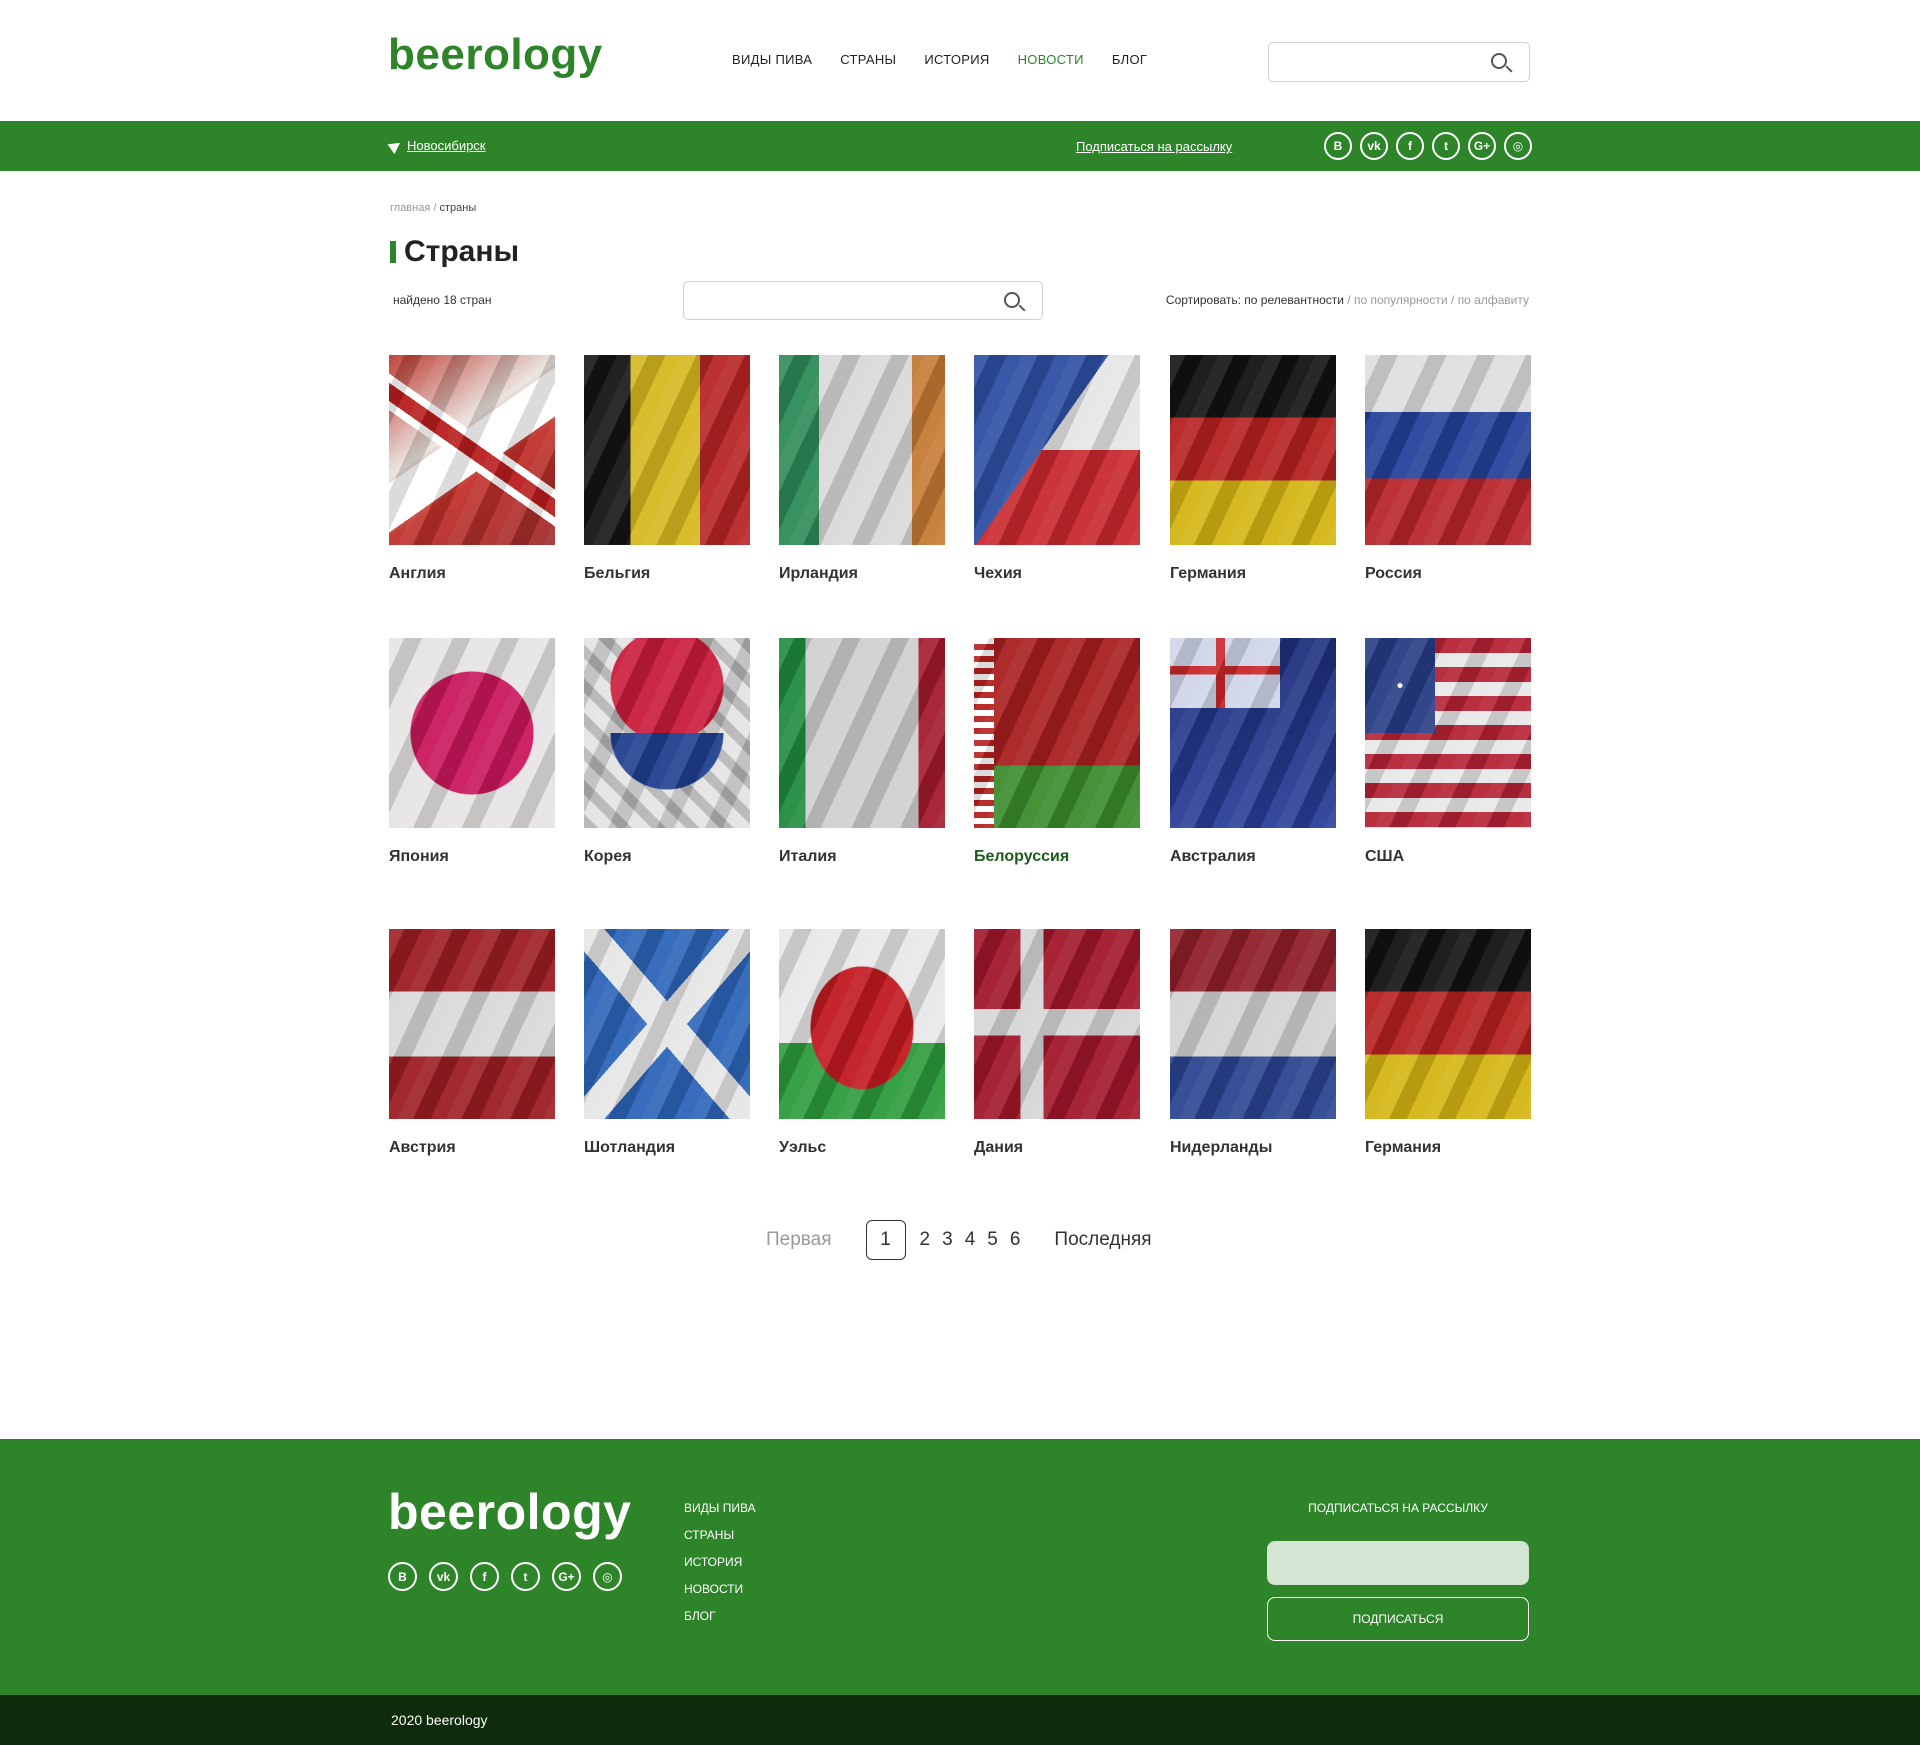 The image size is (1920, 1745). I want to click on nav-item-beer-types: Виды пива, so click(772, 59).